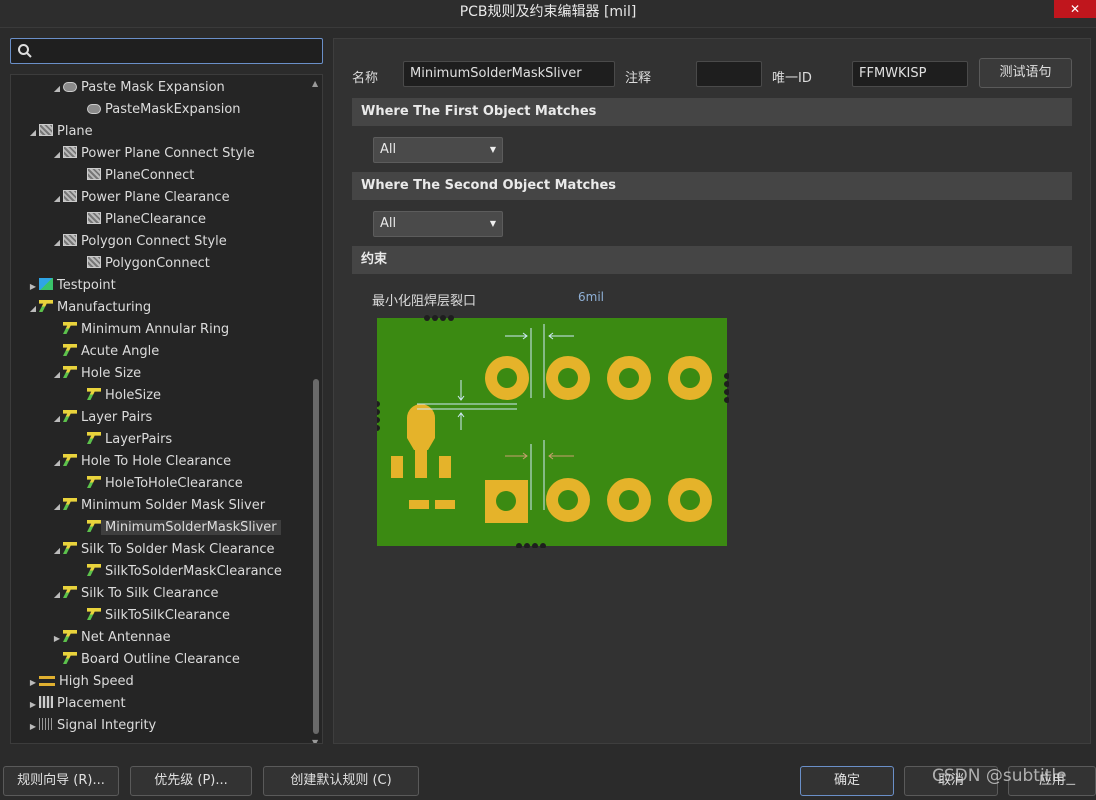 Image resolution: width=1096 pixels, height=800 pixels. What do you see at coordinates (96, 681) in the screenshot?
I see `tree-item-label: High Speed` at bounding box center [96, 681].